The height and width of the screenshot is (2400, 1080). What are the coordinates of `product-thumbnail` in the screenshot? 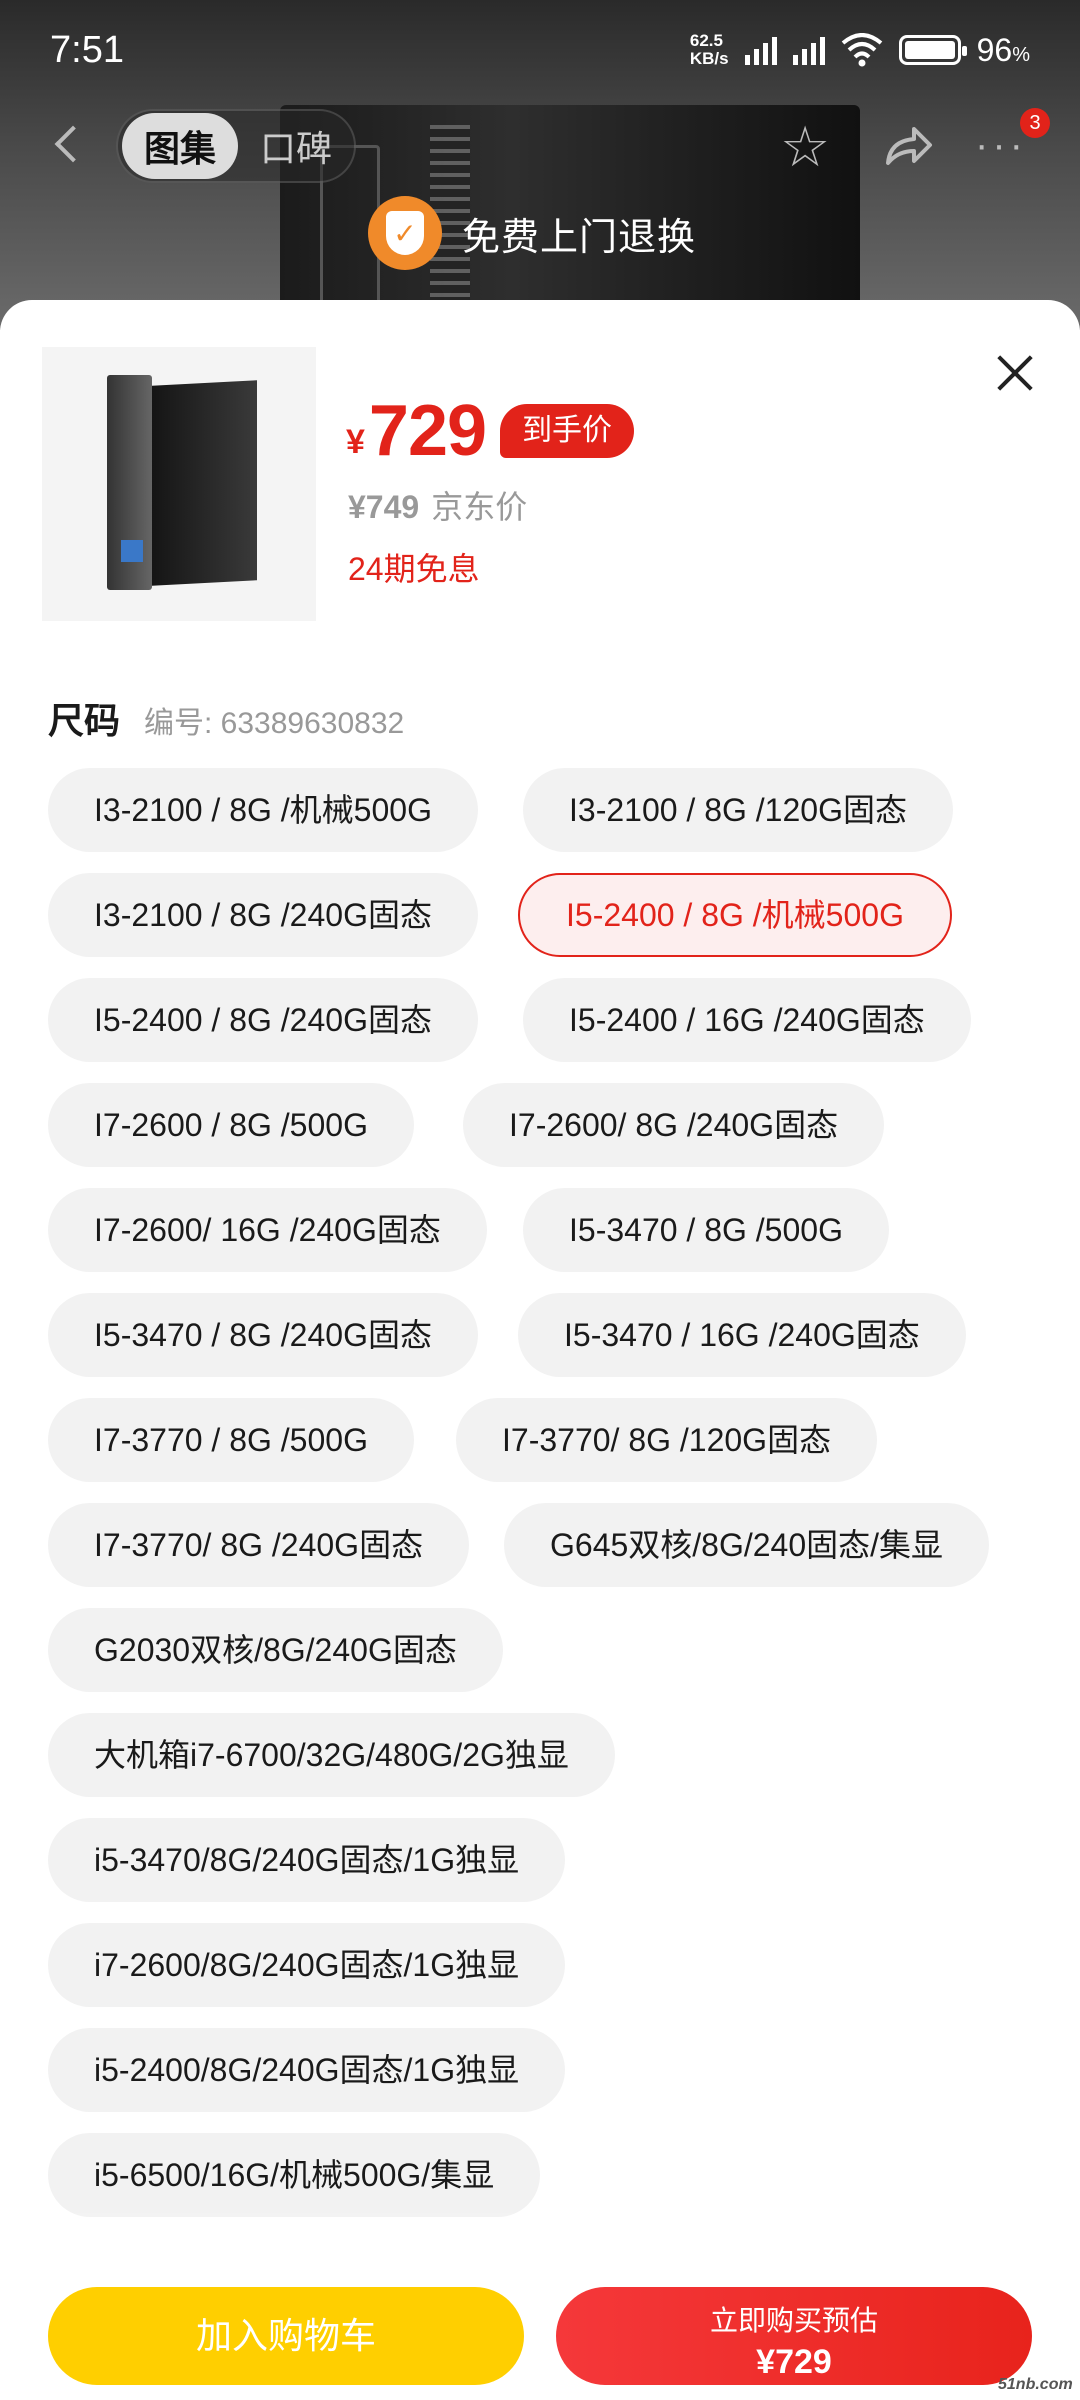 It's located at (179, 484).